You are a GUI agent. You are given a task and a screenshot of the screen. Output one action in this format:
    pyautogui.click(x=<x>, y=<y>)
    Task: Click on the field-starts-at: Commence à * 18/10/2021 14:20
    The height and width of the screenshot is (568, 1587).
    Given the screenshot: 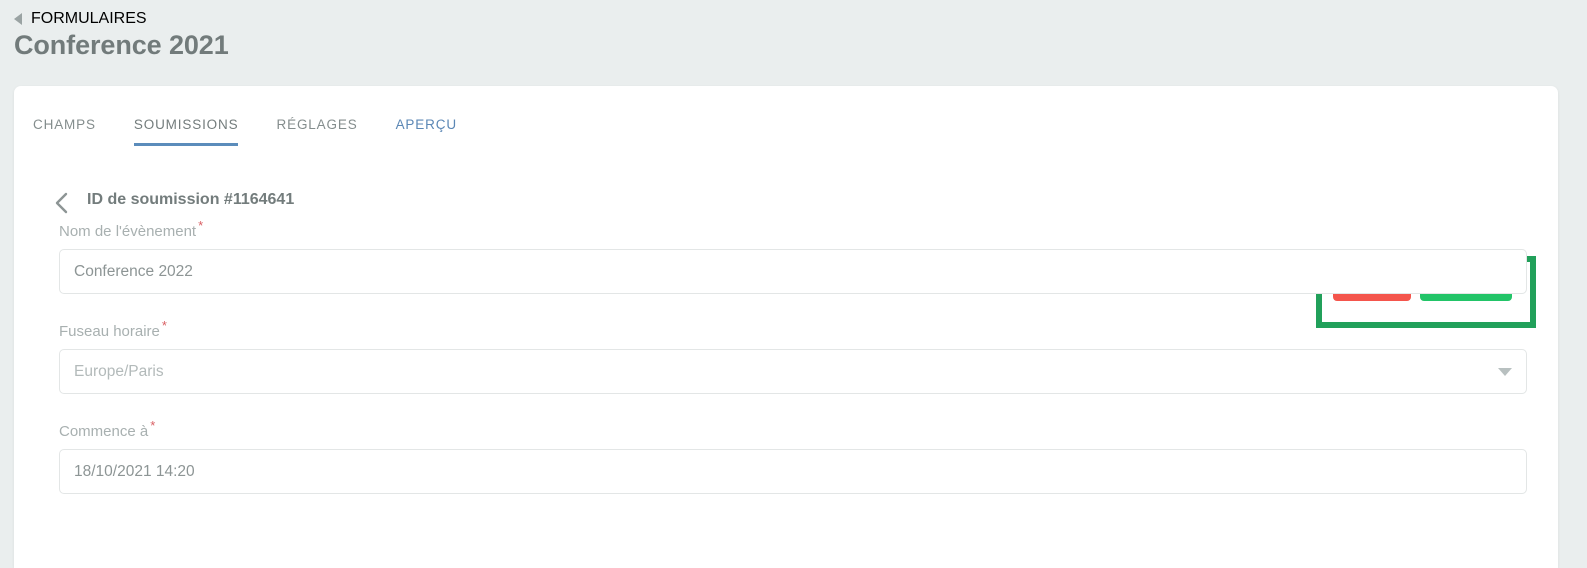 What is the action you would take?
    pyautogui.click(x=786, y=456)
    